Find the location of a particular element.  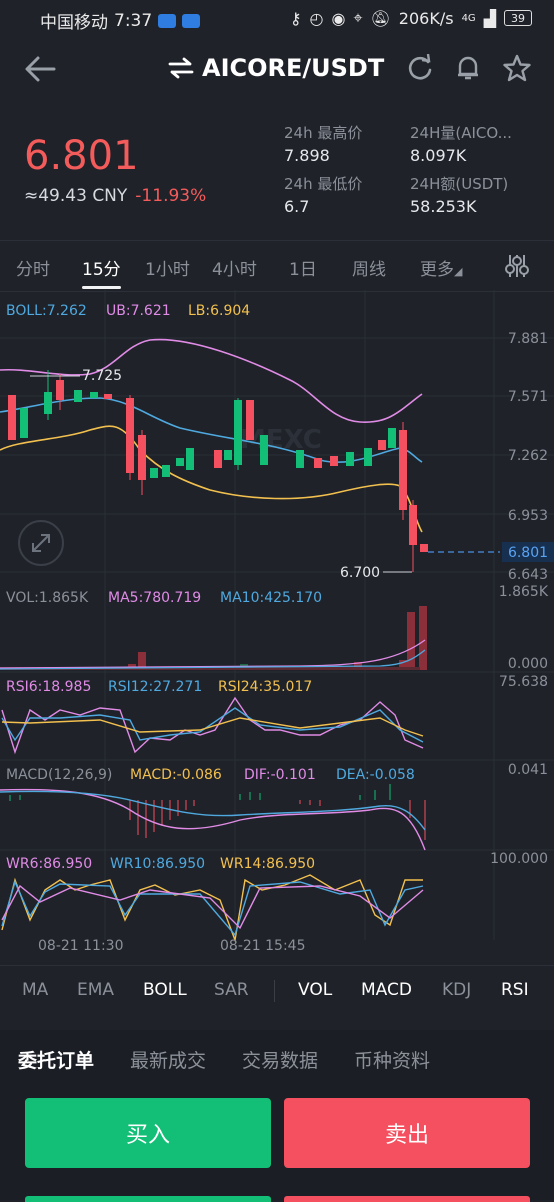

clock: 7:37 is located at coordinates (133, 20).